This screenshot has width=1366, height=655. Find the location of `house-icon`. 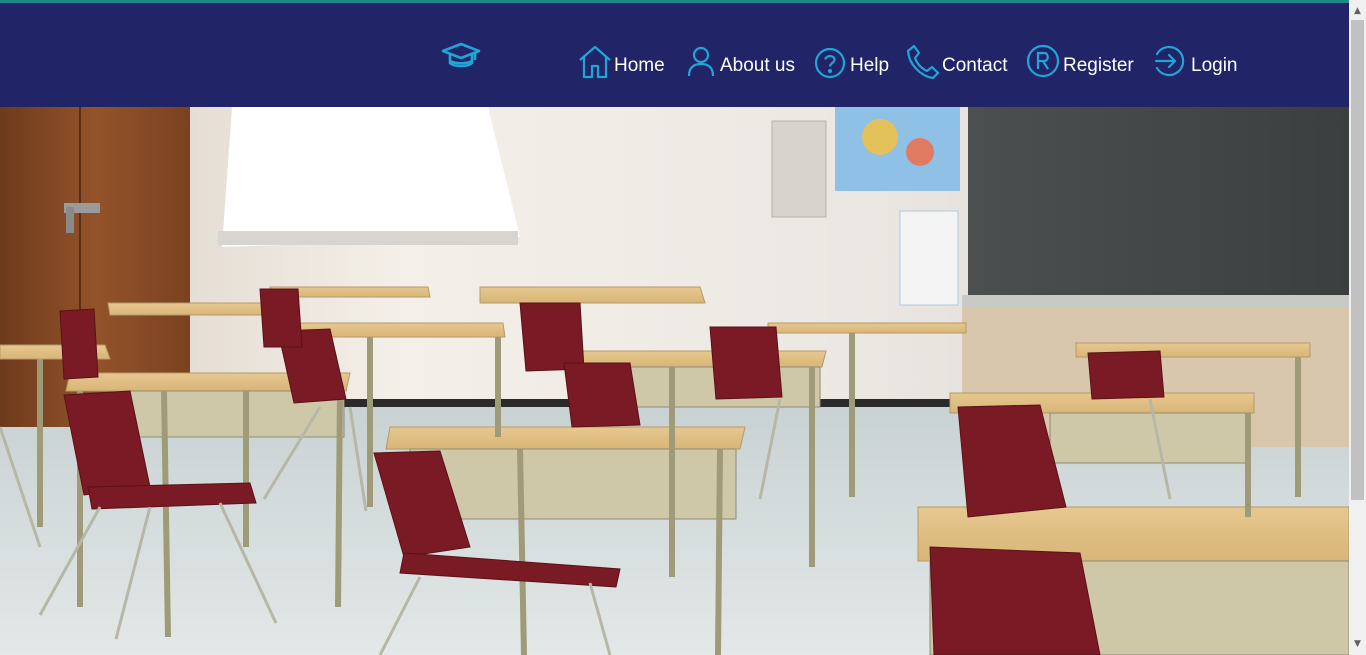

house-icon is located at coordinates (595, 62).